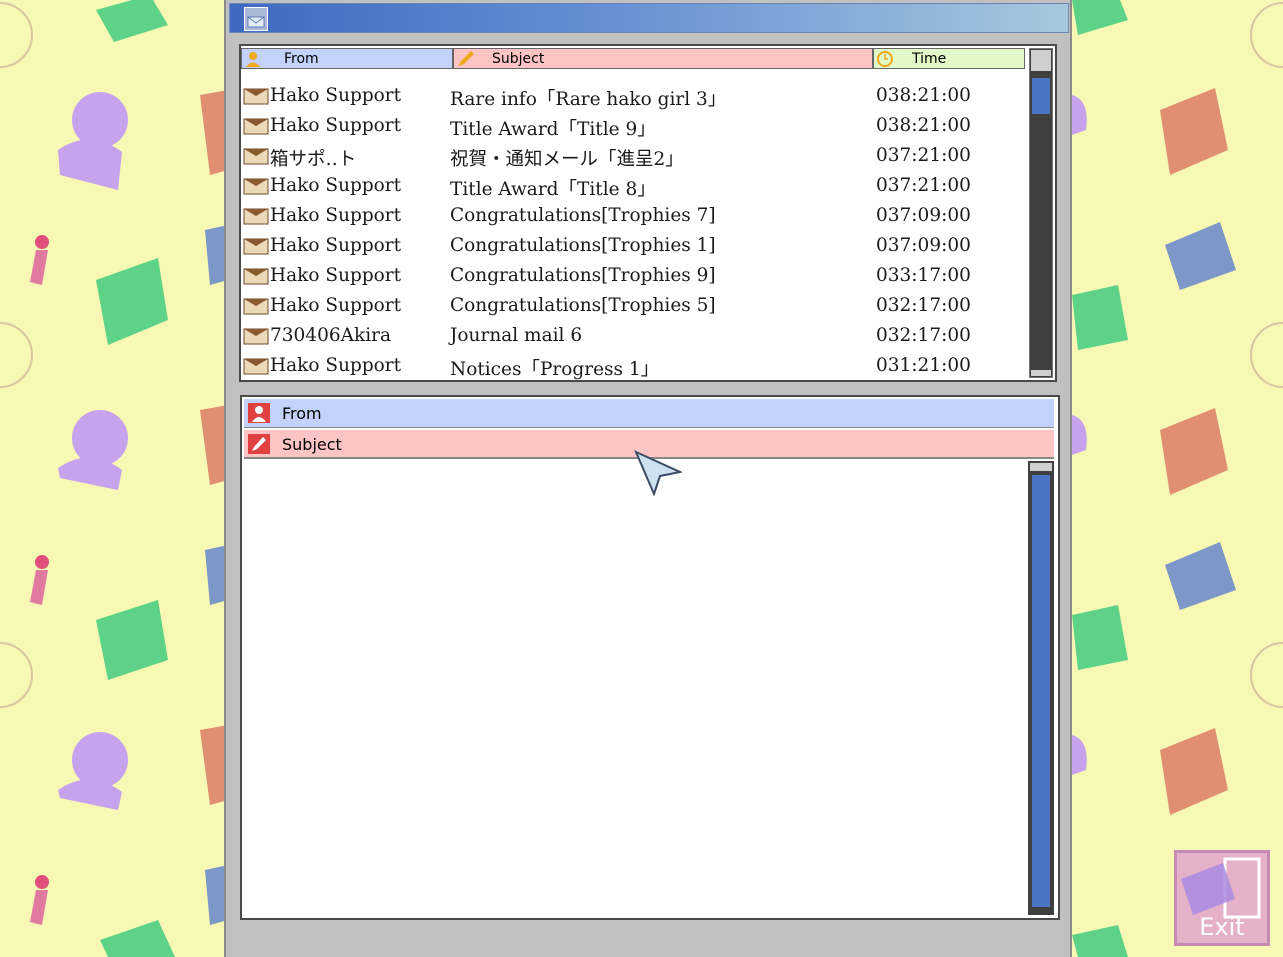  I want to click on person-red-icon, so click(259, 413).